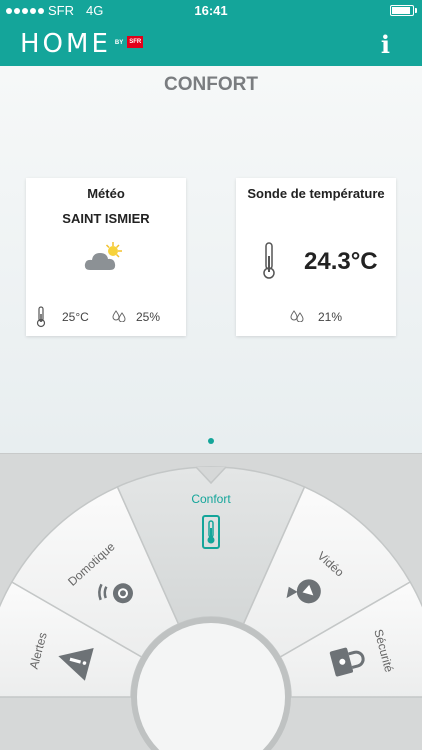 The width and height of the screenshot is (422, 750). What do you see at coordinates (148, 317) in the screenshot?
I see `meteo-humidity: 25%` at bounding box center [148, 317].